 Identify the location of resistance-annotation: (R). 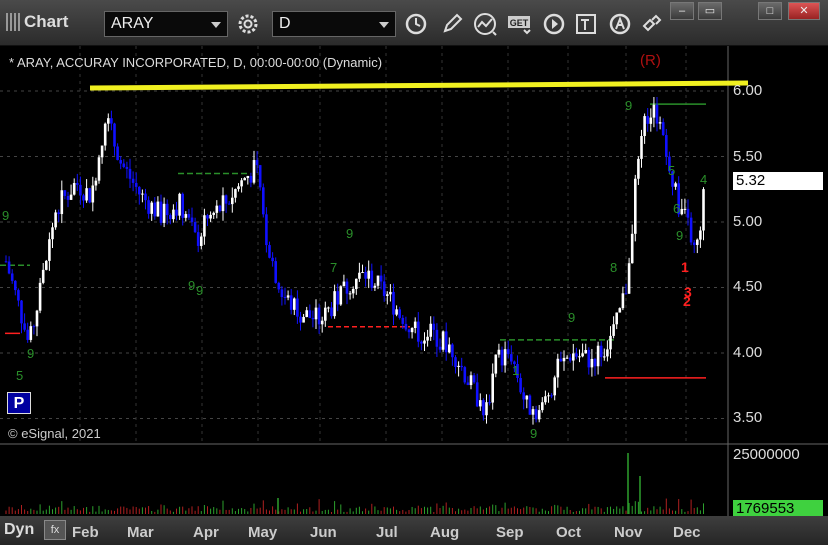
(650, 60).